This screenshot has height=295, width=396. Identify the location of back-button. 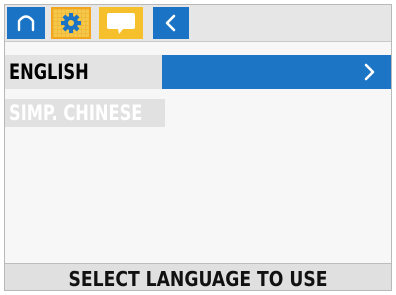
(171, 23).